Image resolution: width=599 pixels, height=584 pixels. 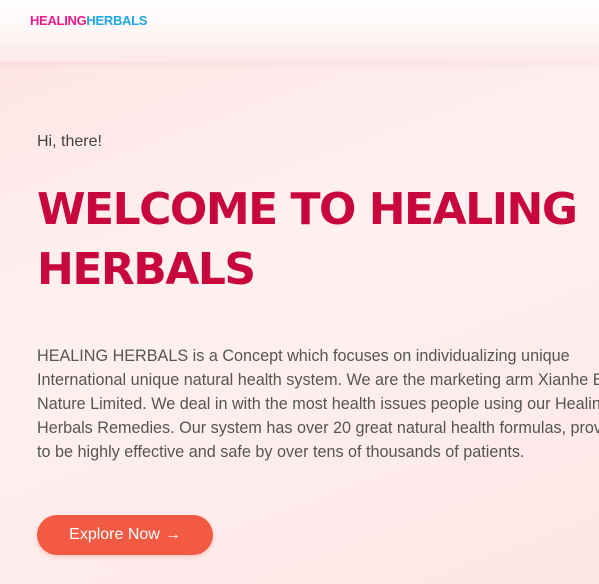 What do you see at coordinates (299, 31) in the screenshot?
I see `top-nav-bar: HEALINGHERBALS` at bounding box center [299, 31].